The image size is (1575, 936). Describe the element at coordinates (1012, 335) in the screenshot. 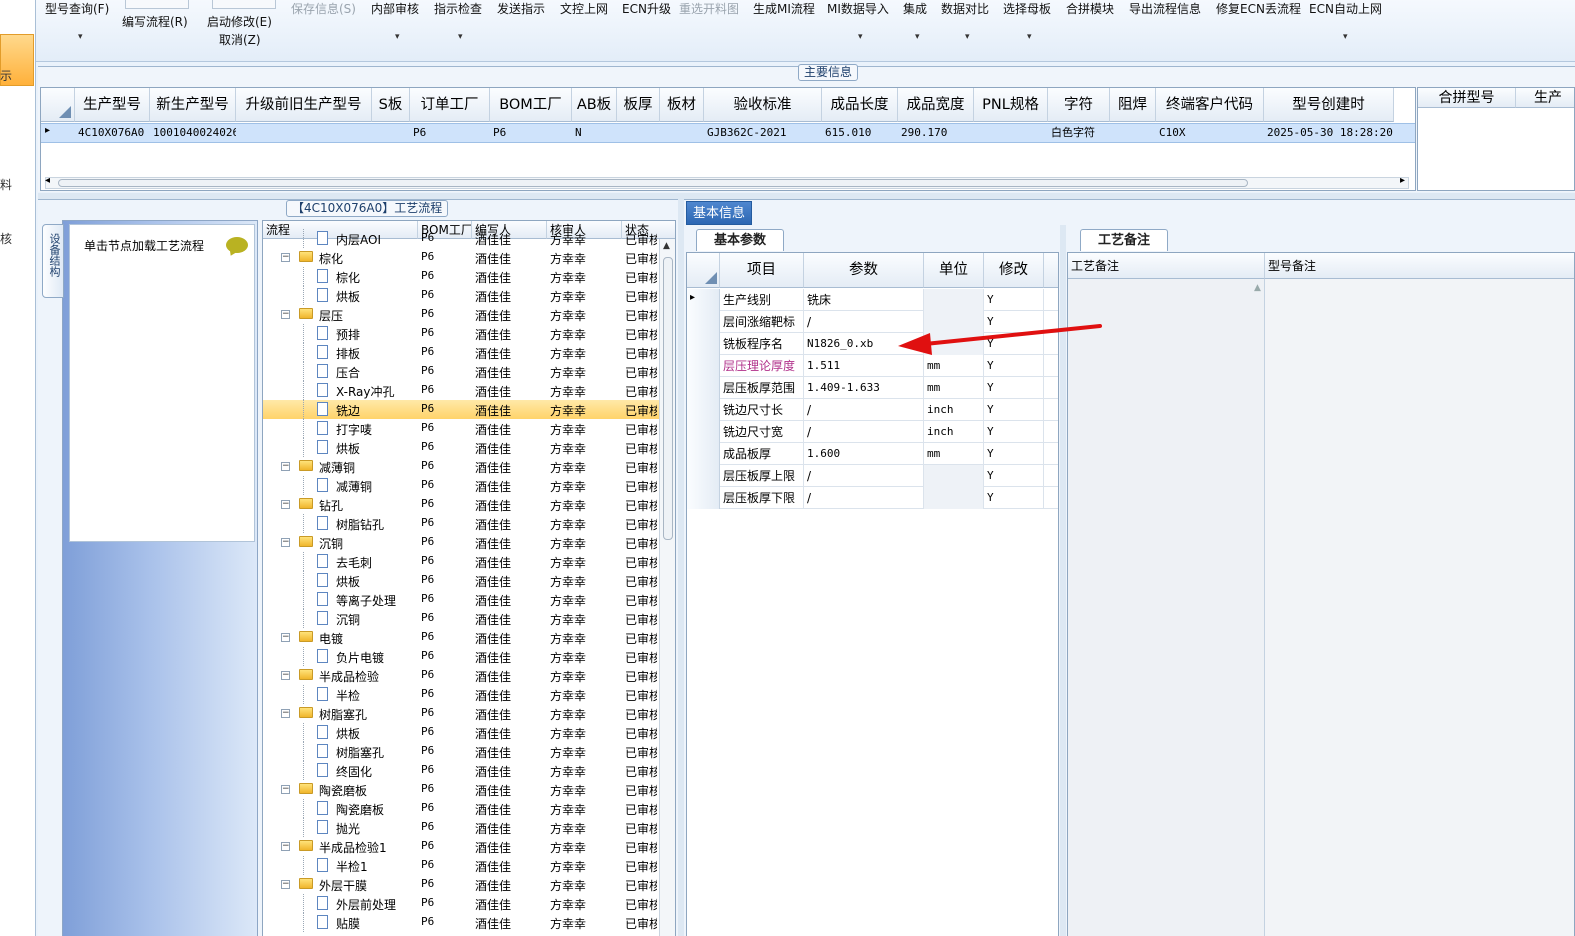

I see `annotation-arrow-line` at that location.